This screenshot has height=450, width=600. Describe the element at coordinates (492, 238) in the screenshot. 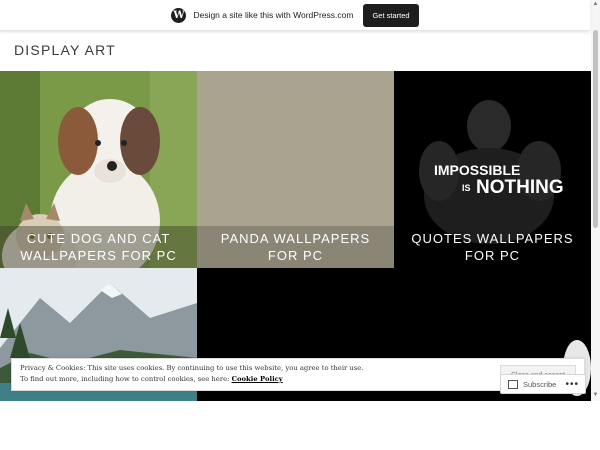

I see `caption-line: QUOTES WALLPAPERS` at that location.